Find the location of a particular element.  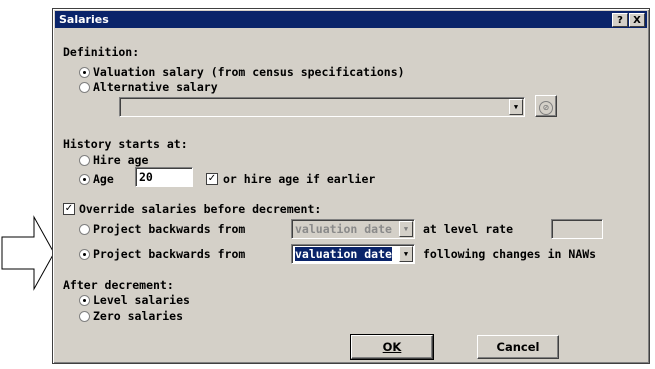

naw-label: following changes in NAWs is located at coordinates (510, 254).